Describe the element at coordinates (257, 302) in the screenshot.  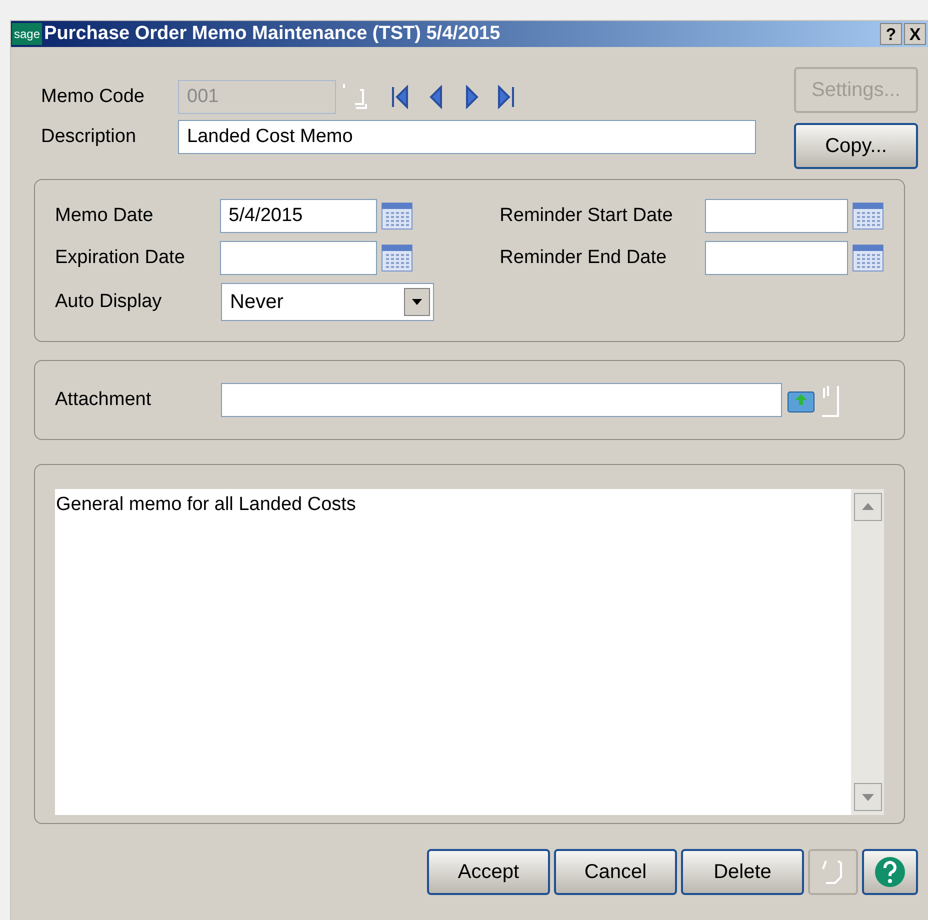
I see `dropdown-value: Never` at that location.